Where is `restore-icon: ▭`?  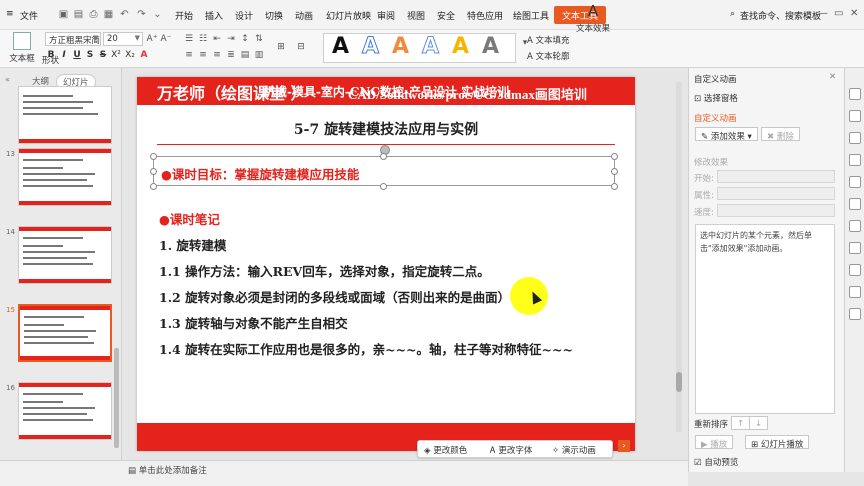 restore-icon: ▭ is located at coordinates (838, 13).